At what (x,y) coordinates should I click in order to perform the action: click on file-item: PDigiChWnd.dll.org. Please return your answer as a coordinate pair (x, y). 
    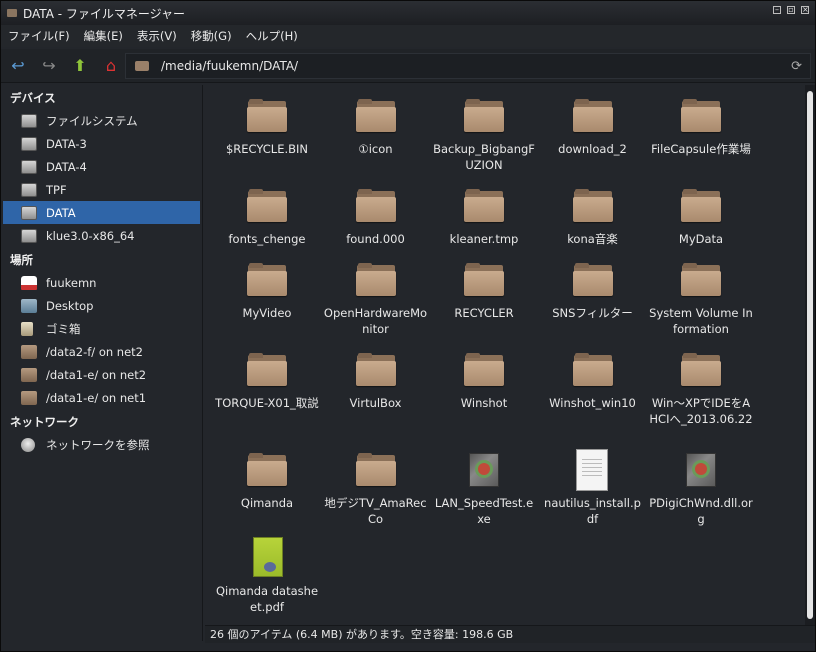
    Looking at the image, I should click on (701, 490).